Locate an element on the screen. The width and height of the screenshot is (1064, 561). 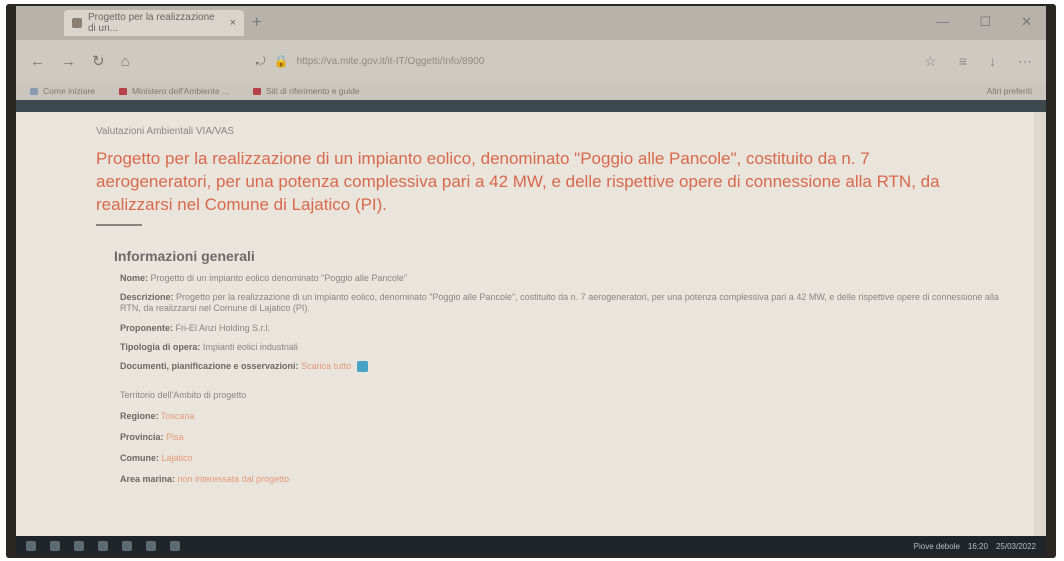
field-label: Area marina: is located at coordinates (148, 479).